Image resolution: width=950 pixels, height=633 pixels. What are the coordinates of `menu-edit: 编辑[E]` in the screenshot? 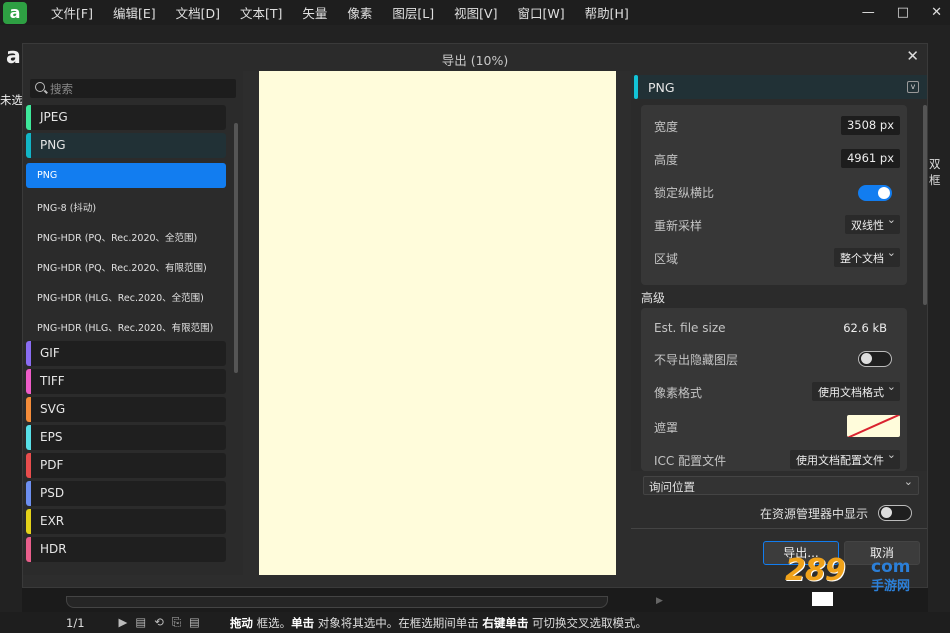 It's located at (134, 12).